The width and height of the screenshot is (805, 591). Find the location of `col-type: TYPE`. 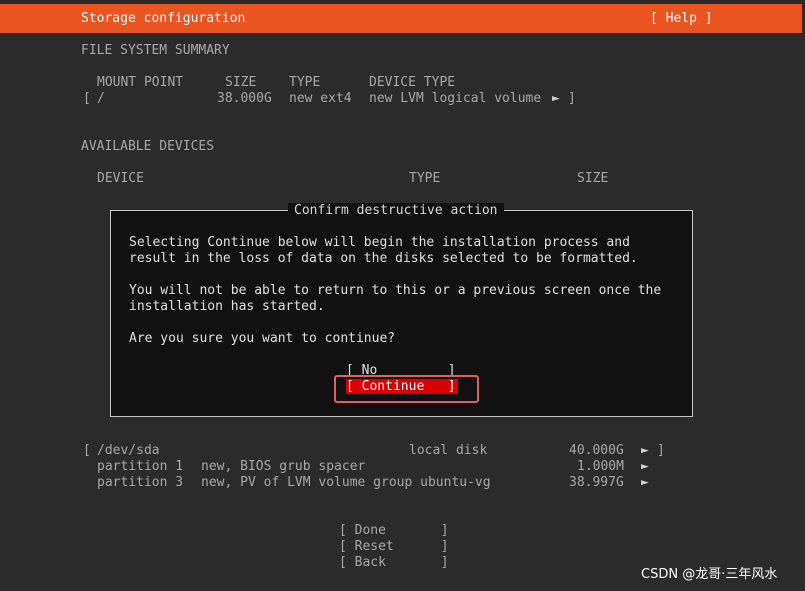

col-type: TYPE is located at coordinates (305, 82).